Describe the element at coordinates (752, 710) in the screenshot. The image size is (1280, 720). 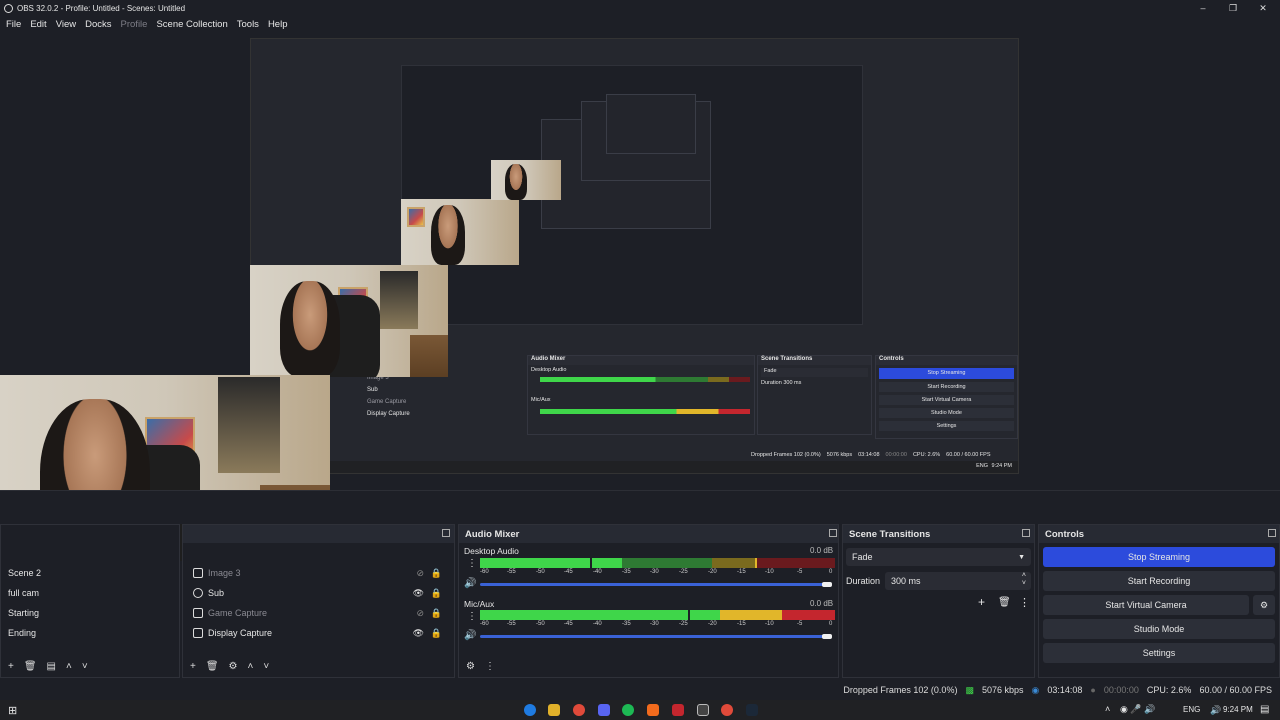
I see `steam-icon` at that location.